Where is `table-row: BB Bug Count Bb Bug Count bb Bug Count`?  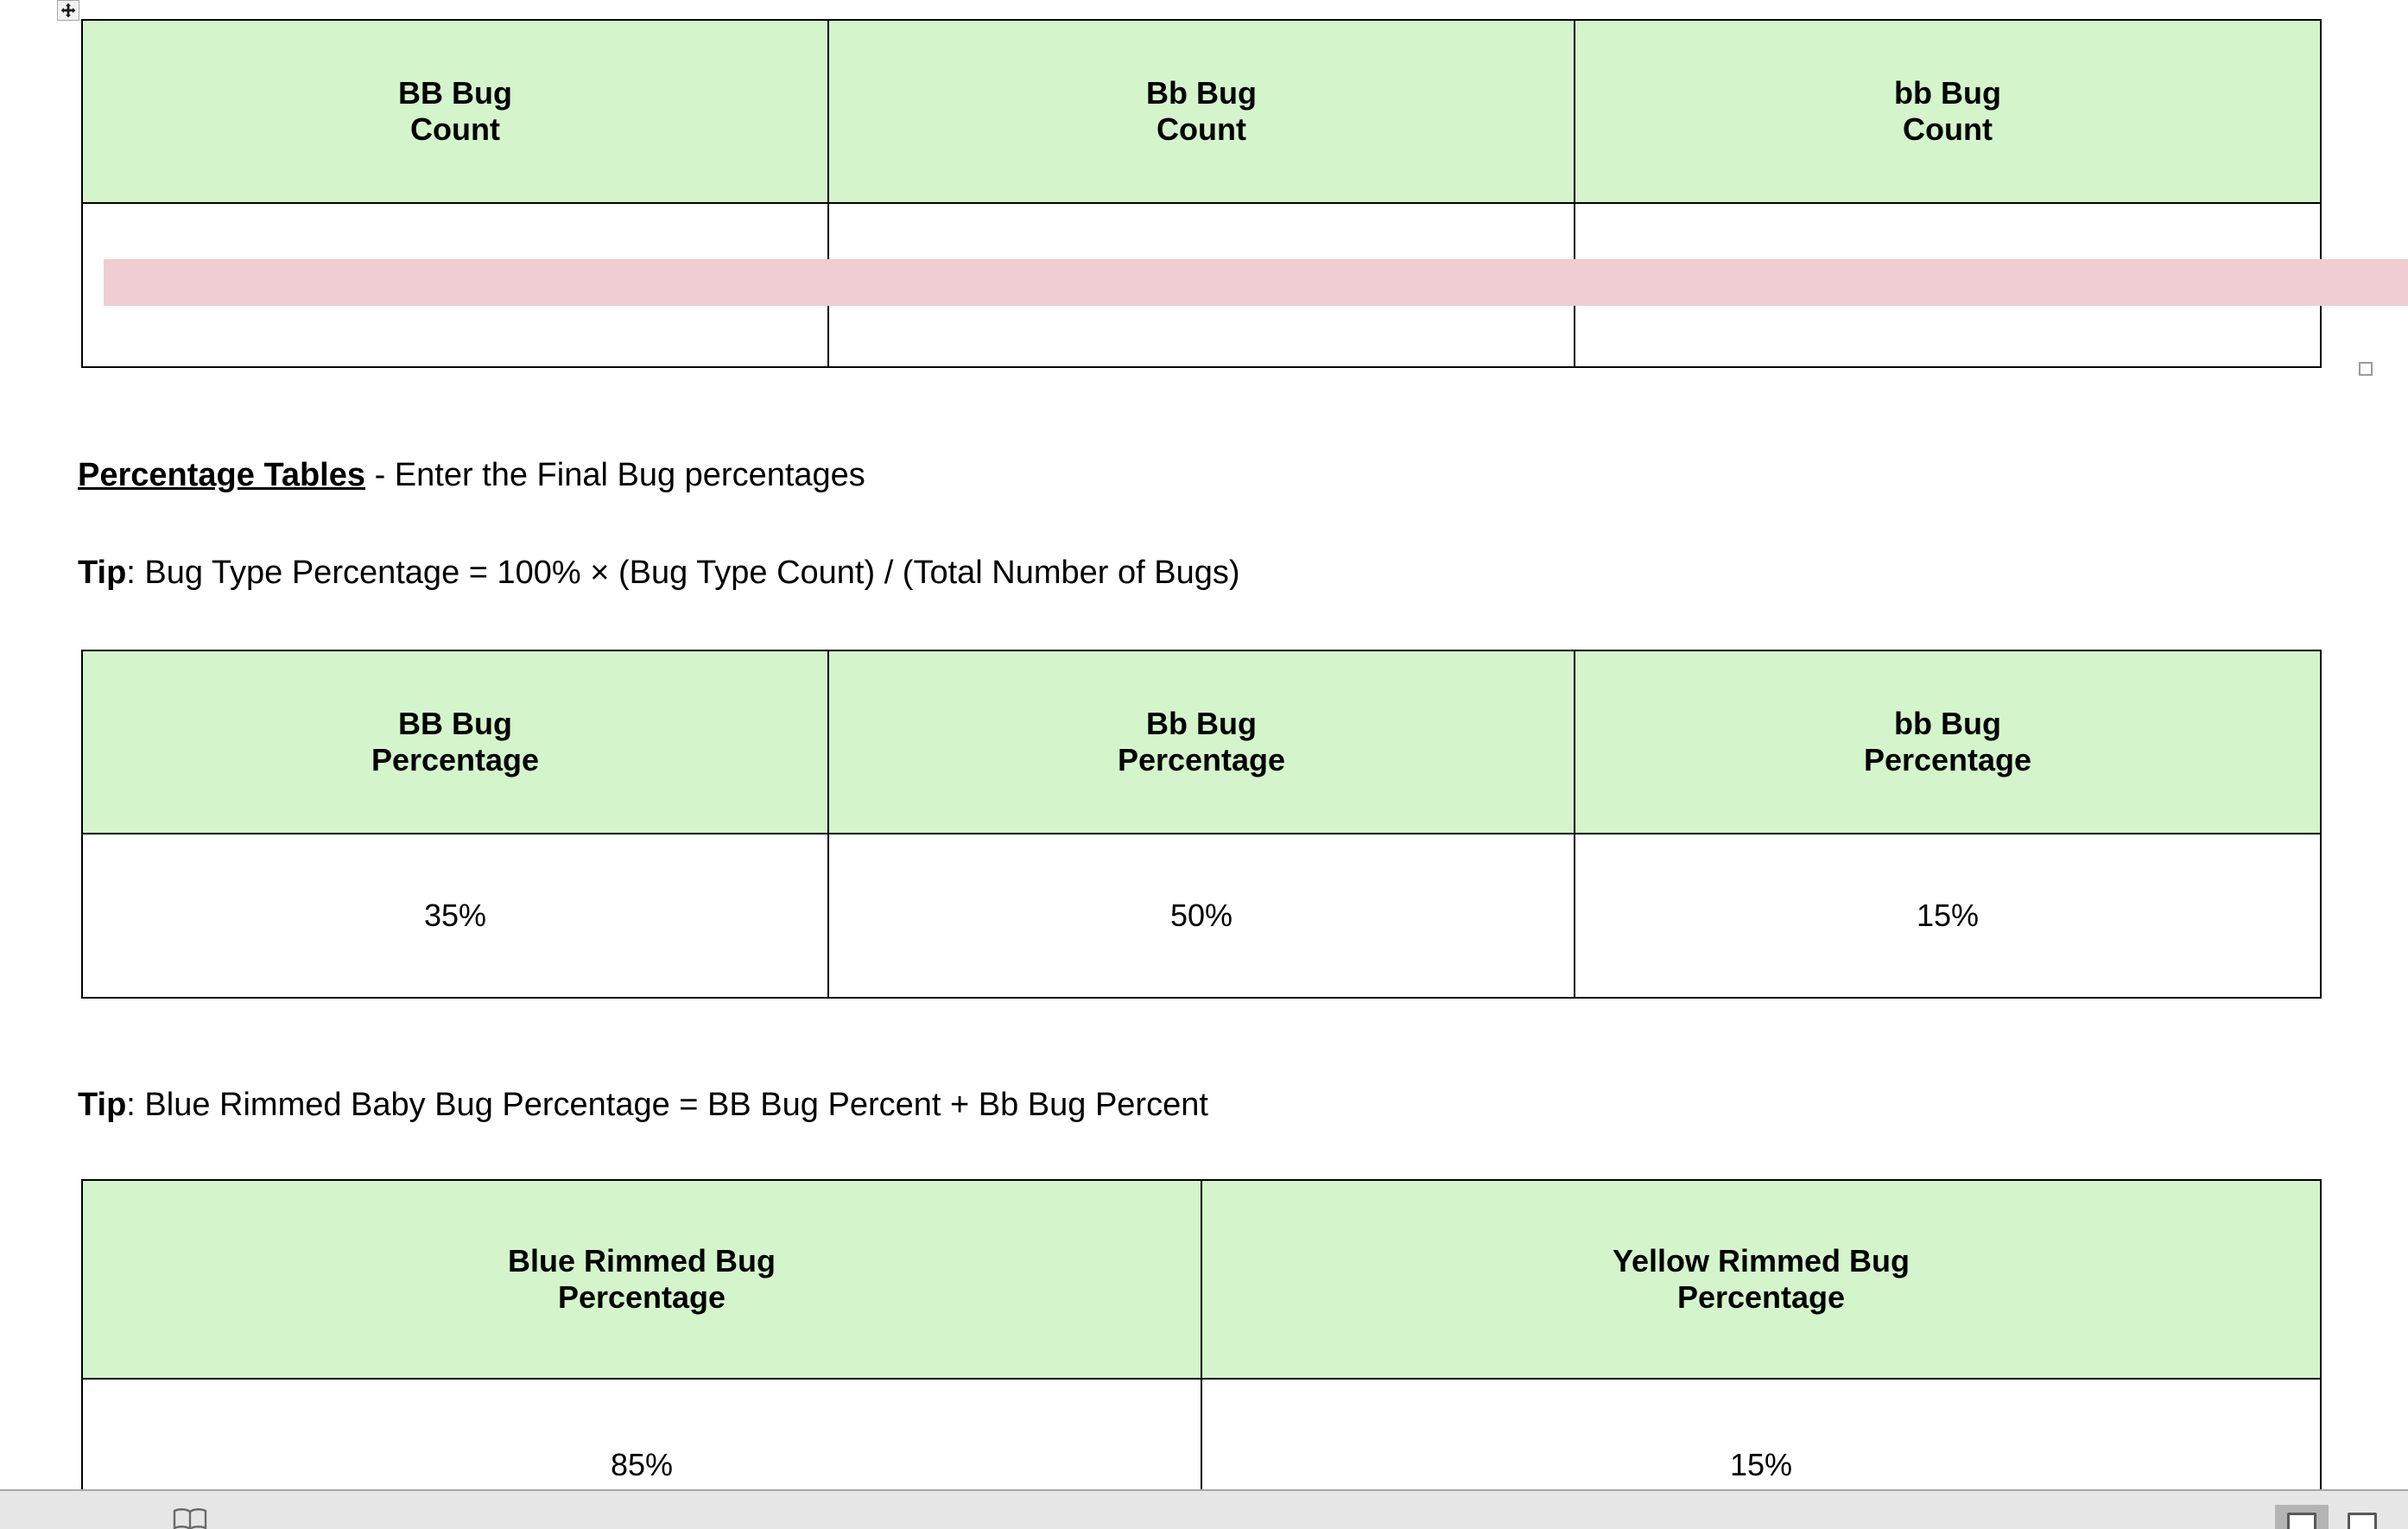 table-row: BB Bug Count Bb Bug Count bb Bug Count is located at coordinates (1201, 111).